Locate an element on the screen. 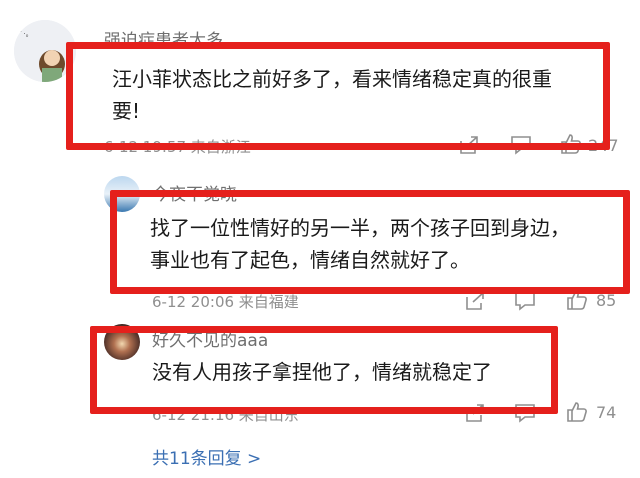  like-icon is located at coordinates (577, 412).